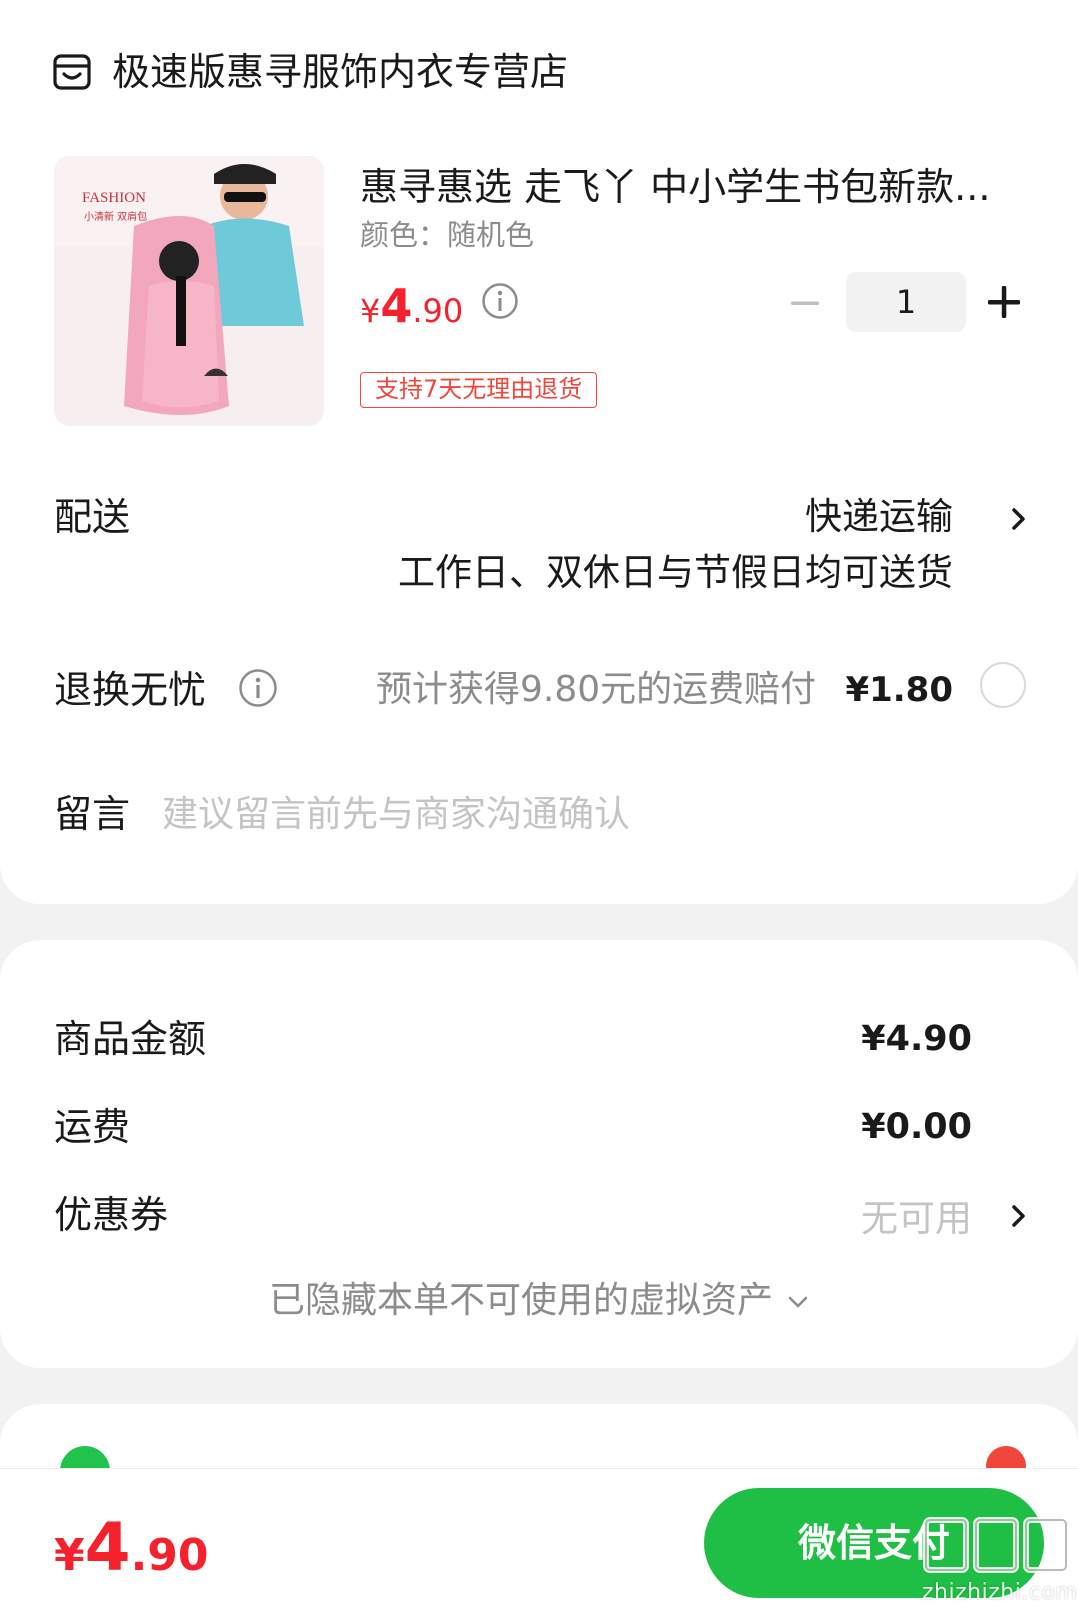 The height and width of the screenshot is (1608, 1078). I want to click on coupon-label: 优惠券, so click(111, 1215).